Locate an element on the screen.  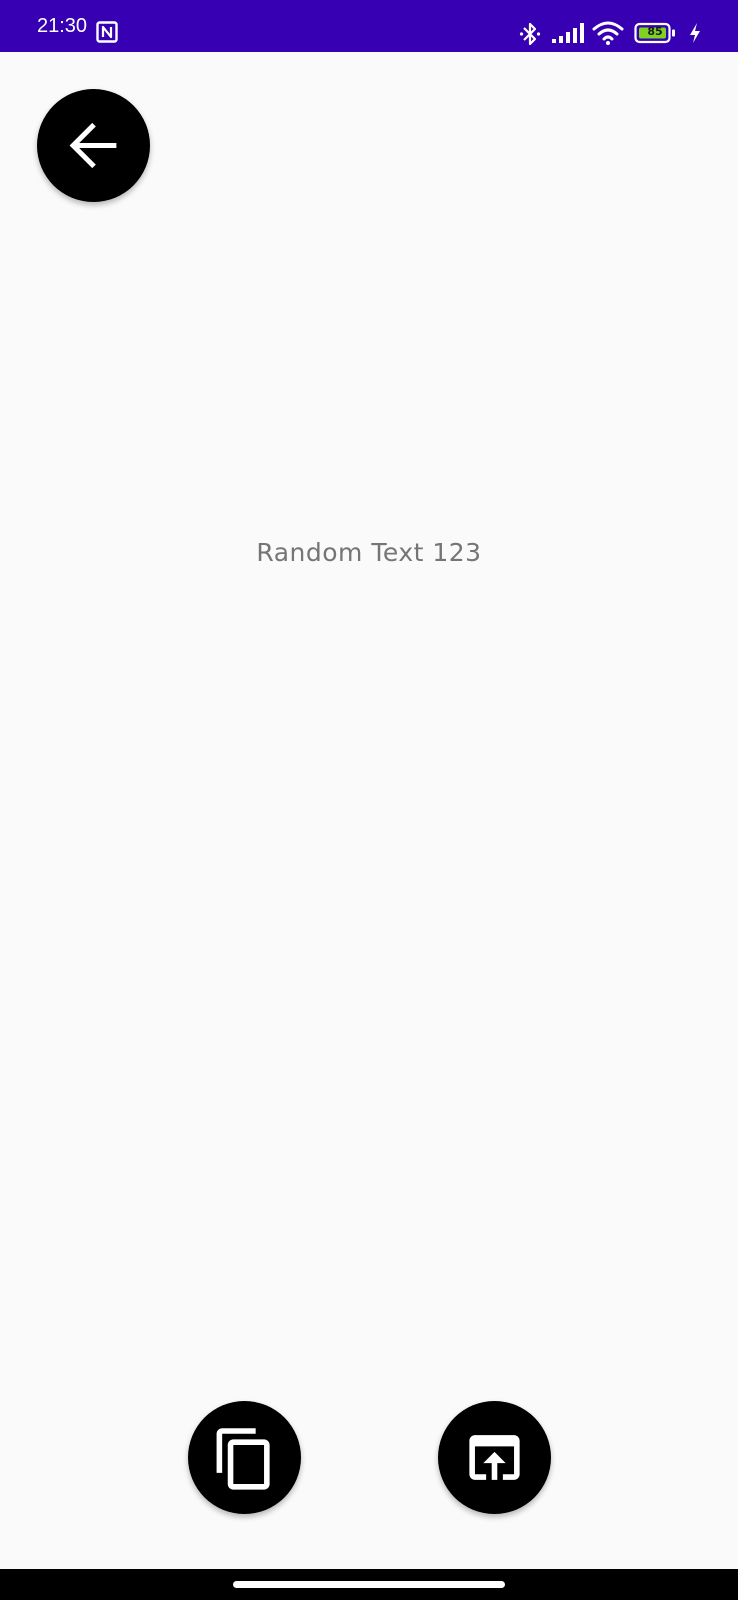
bluetooth-icon is located at coordinates (530, 34).